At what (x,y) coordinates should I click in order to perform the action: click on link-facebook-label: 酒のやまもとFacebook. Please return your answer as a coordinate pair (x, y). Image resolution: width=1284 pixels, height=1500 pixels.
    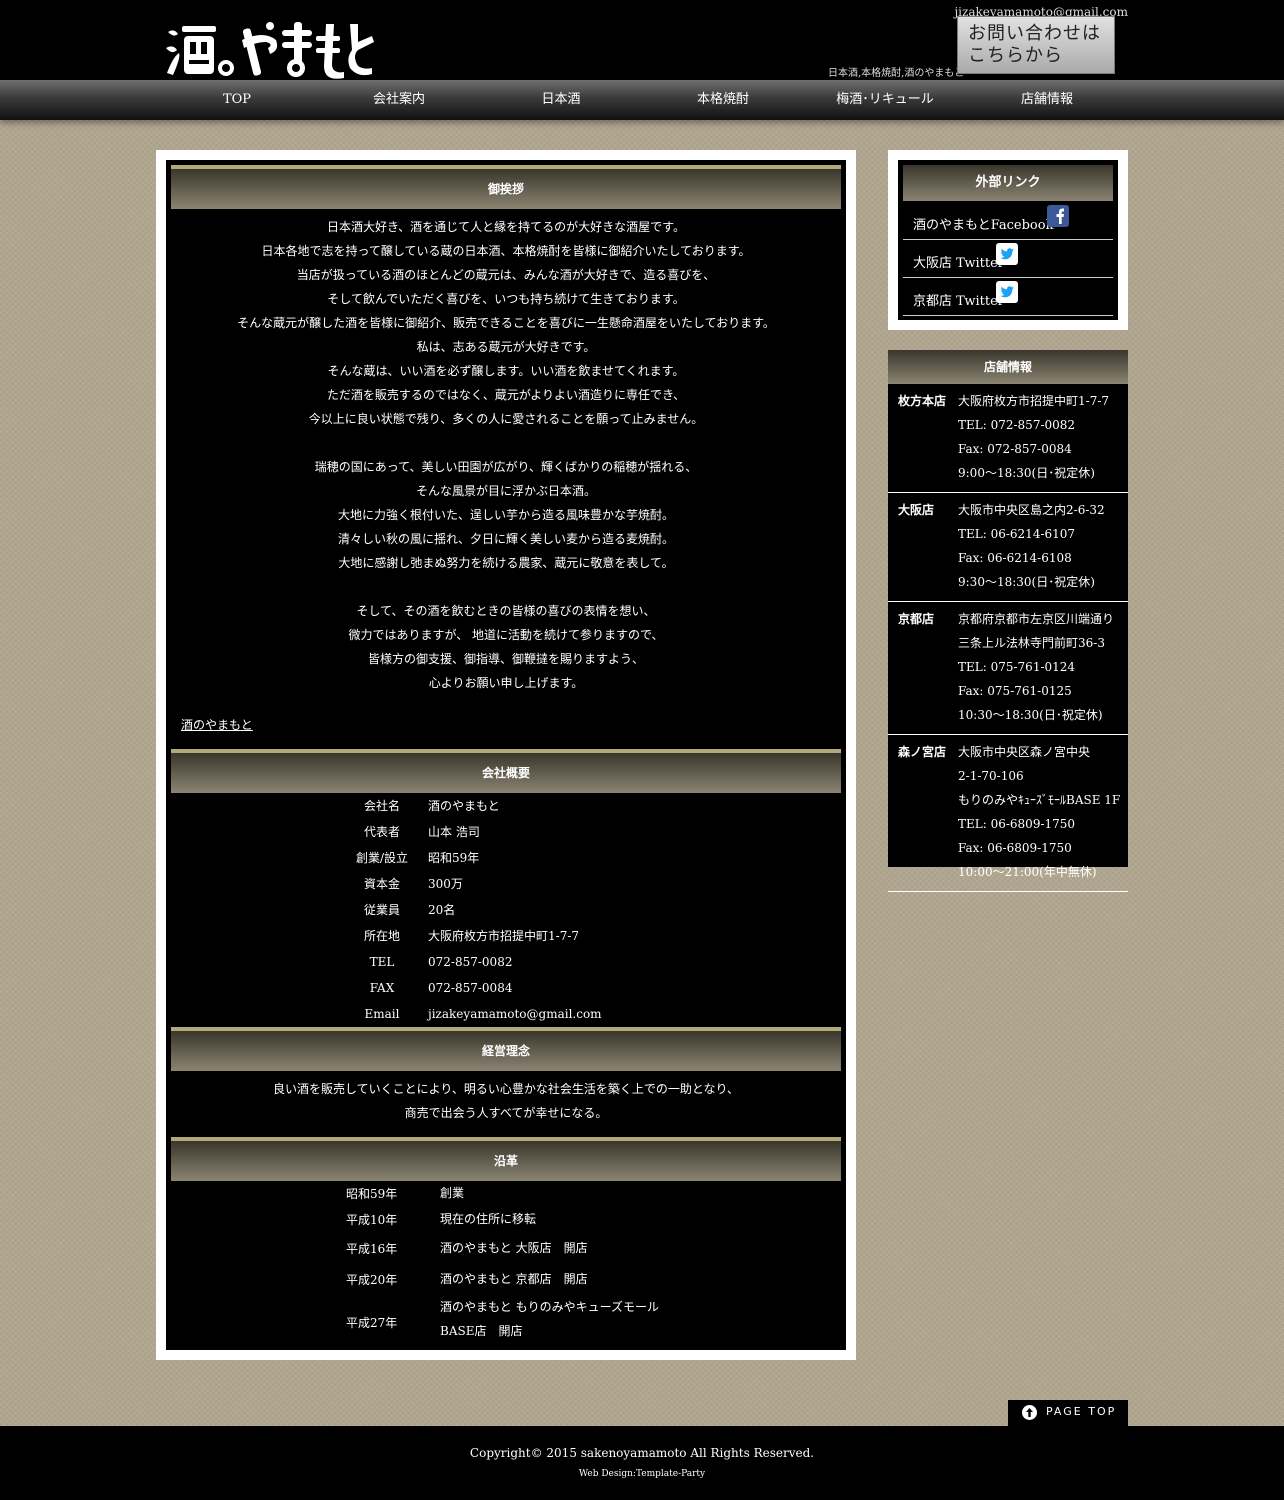
    Looking at the image, I should click on (983, 225).